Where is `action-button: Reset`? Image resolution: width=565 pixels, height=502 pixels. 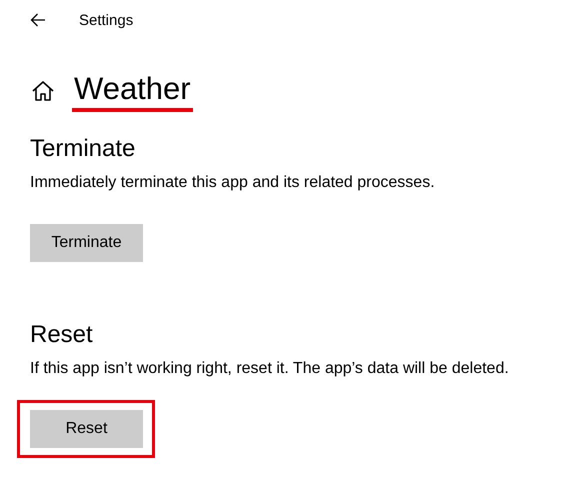
action-button: Reset is located at coordinates (86, 429).